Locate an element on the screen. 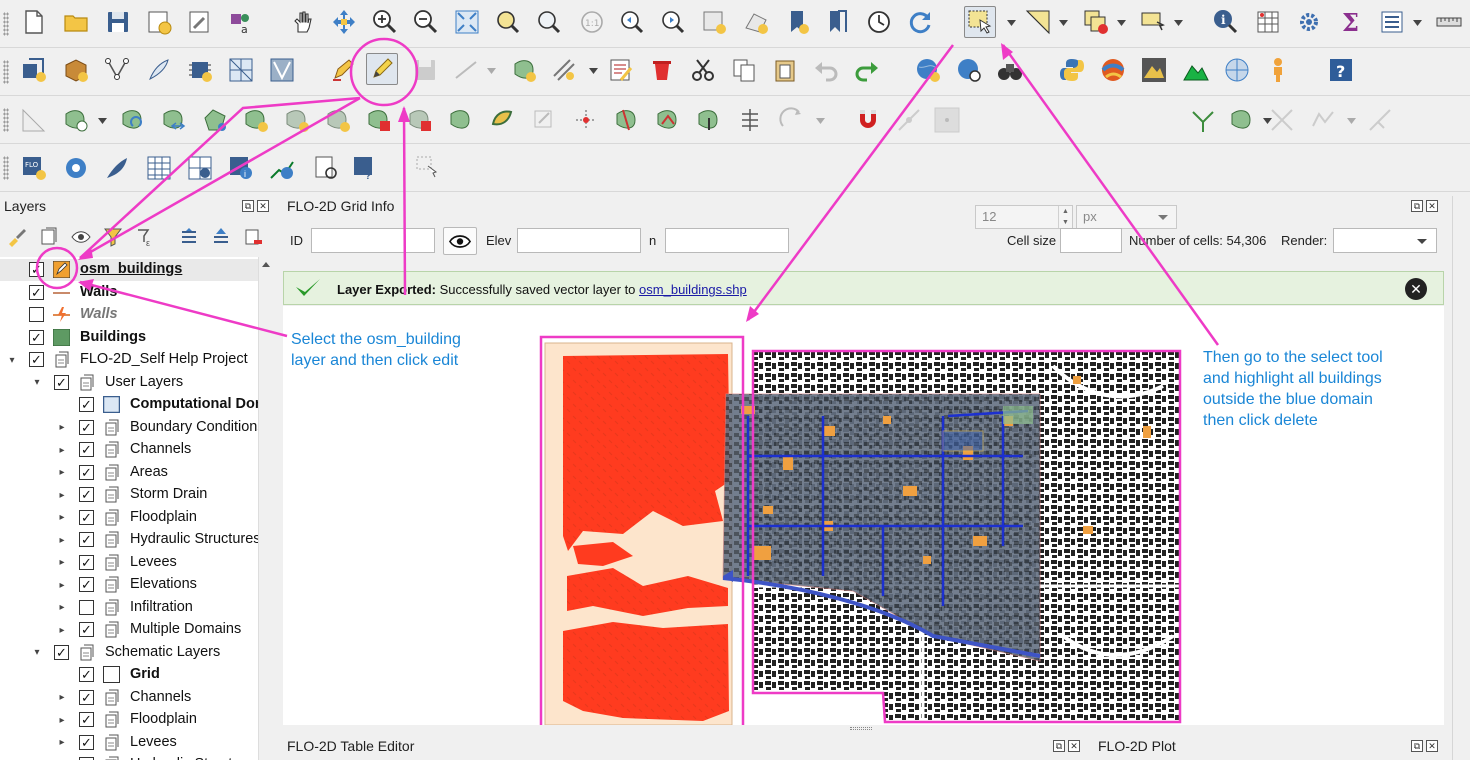 Image resolution: width=1470 pixels, height=760 pixels. layer-row: ▸ ✓ Areas is located at coordinates (129, 473).